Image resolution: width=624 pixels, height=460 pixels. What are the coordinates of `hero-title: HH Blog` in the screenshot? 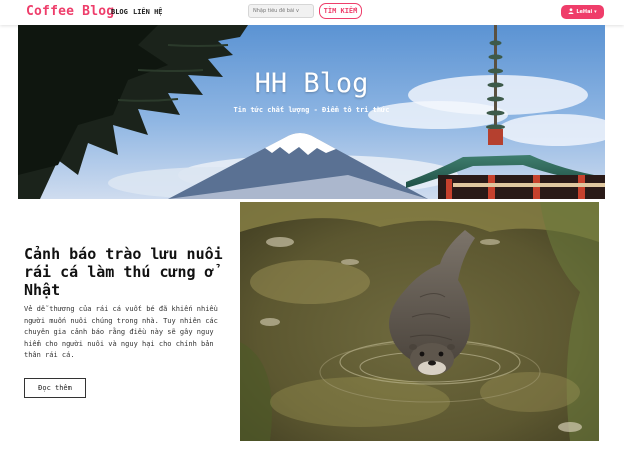 It's located at (311, 83).